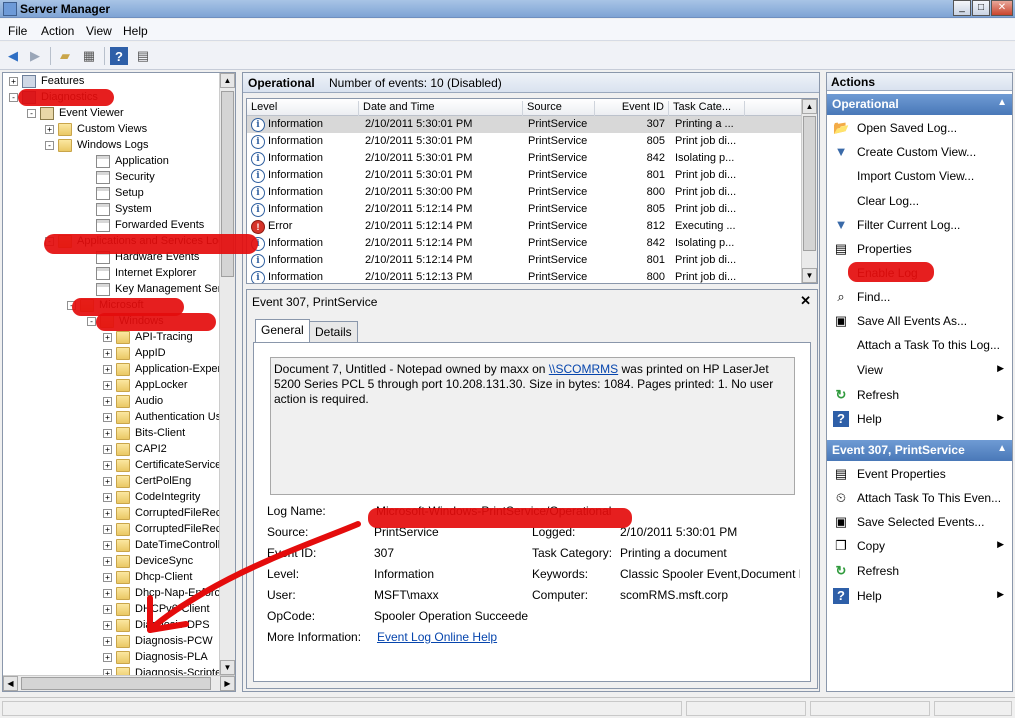  I want to click on grid-scroll-down: ▼, so click(809, 275).